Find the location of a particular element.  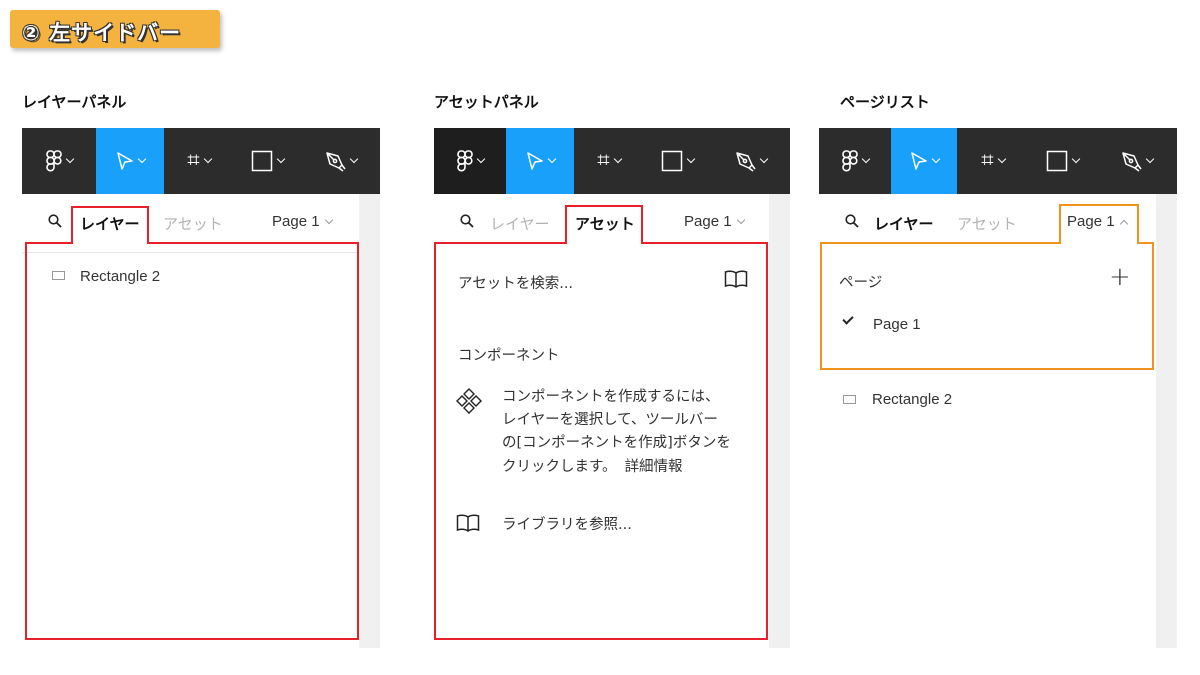

layers-panel-title: レイヤーパネル is located at coordinates (74, 102).